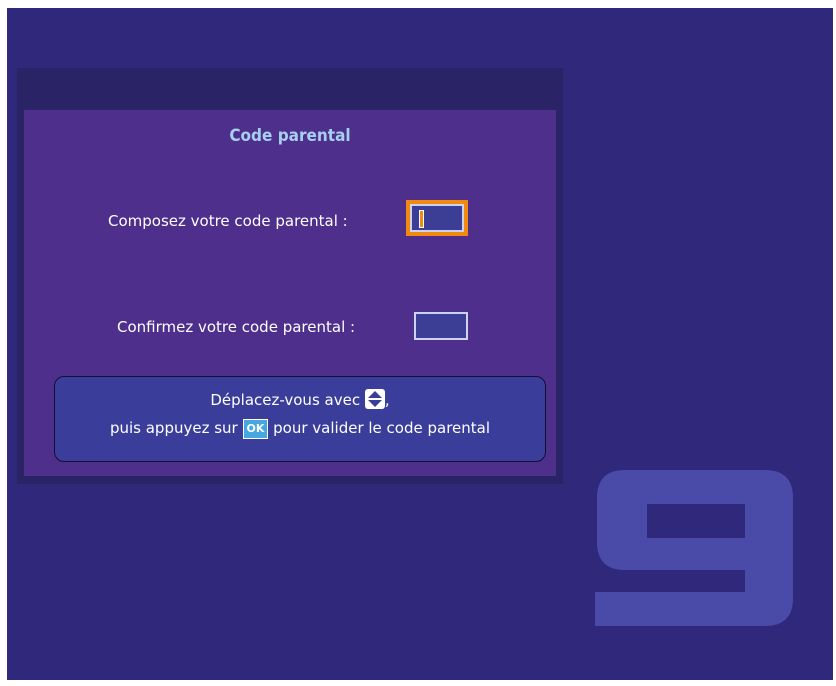 Image resolution: width=836 pixels, height=686 pixels. What do you see at coordinates (374, 399) in the screenshot?
I see `up-down-arrows-icon` at bounding box center [374, 399].